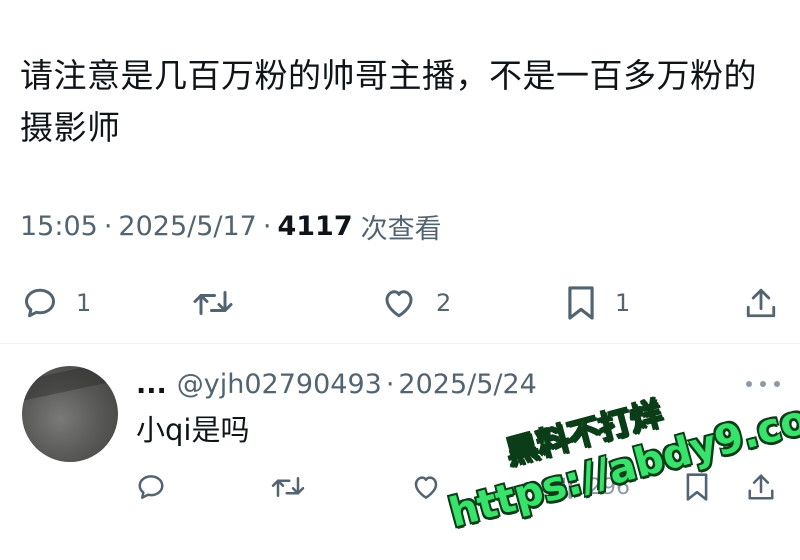 The image size is (800, 560). I want to click on reply-retweet-button, so click(288, 487).